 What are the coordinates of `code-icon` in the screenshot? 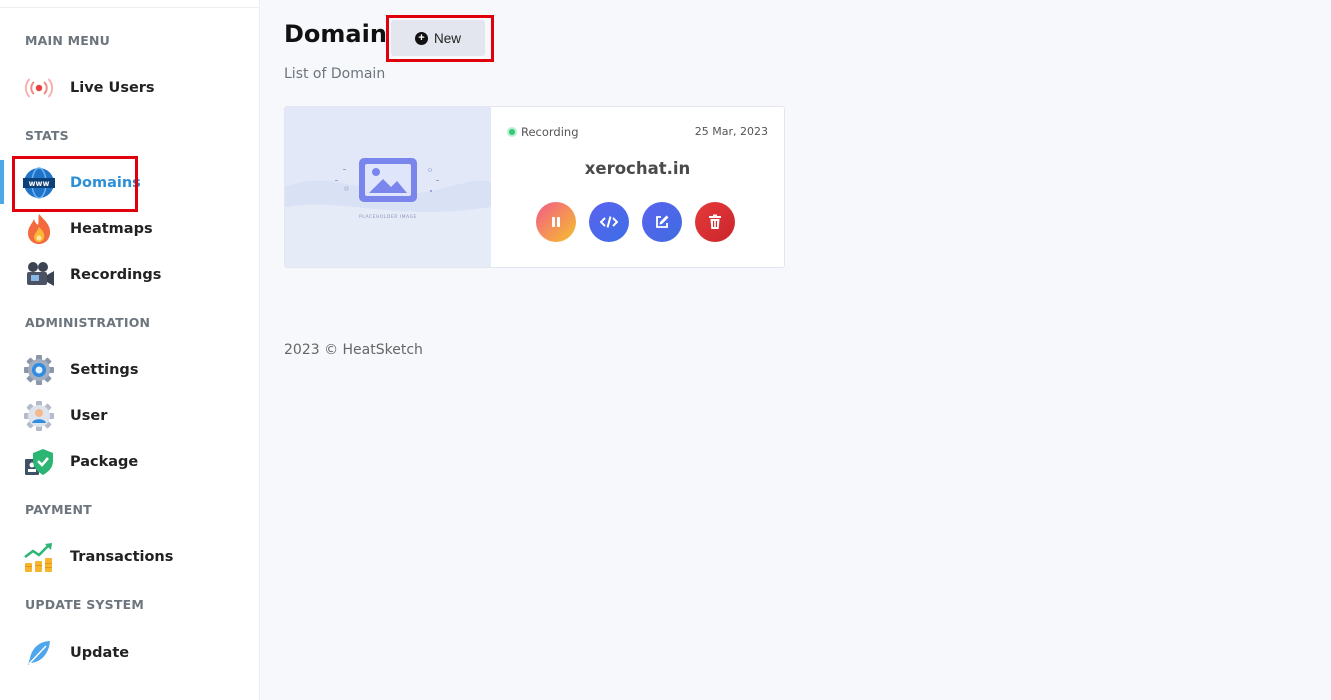 It's located at (609, 222).